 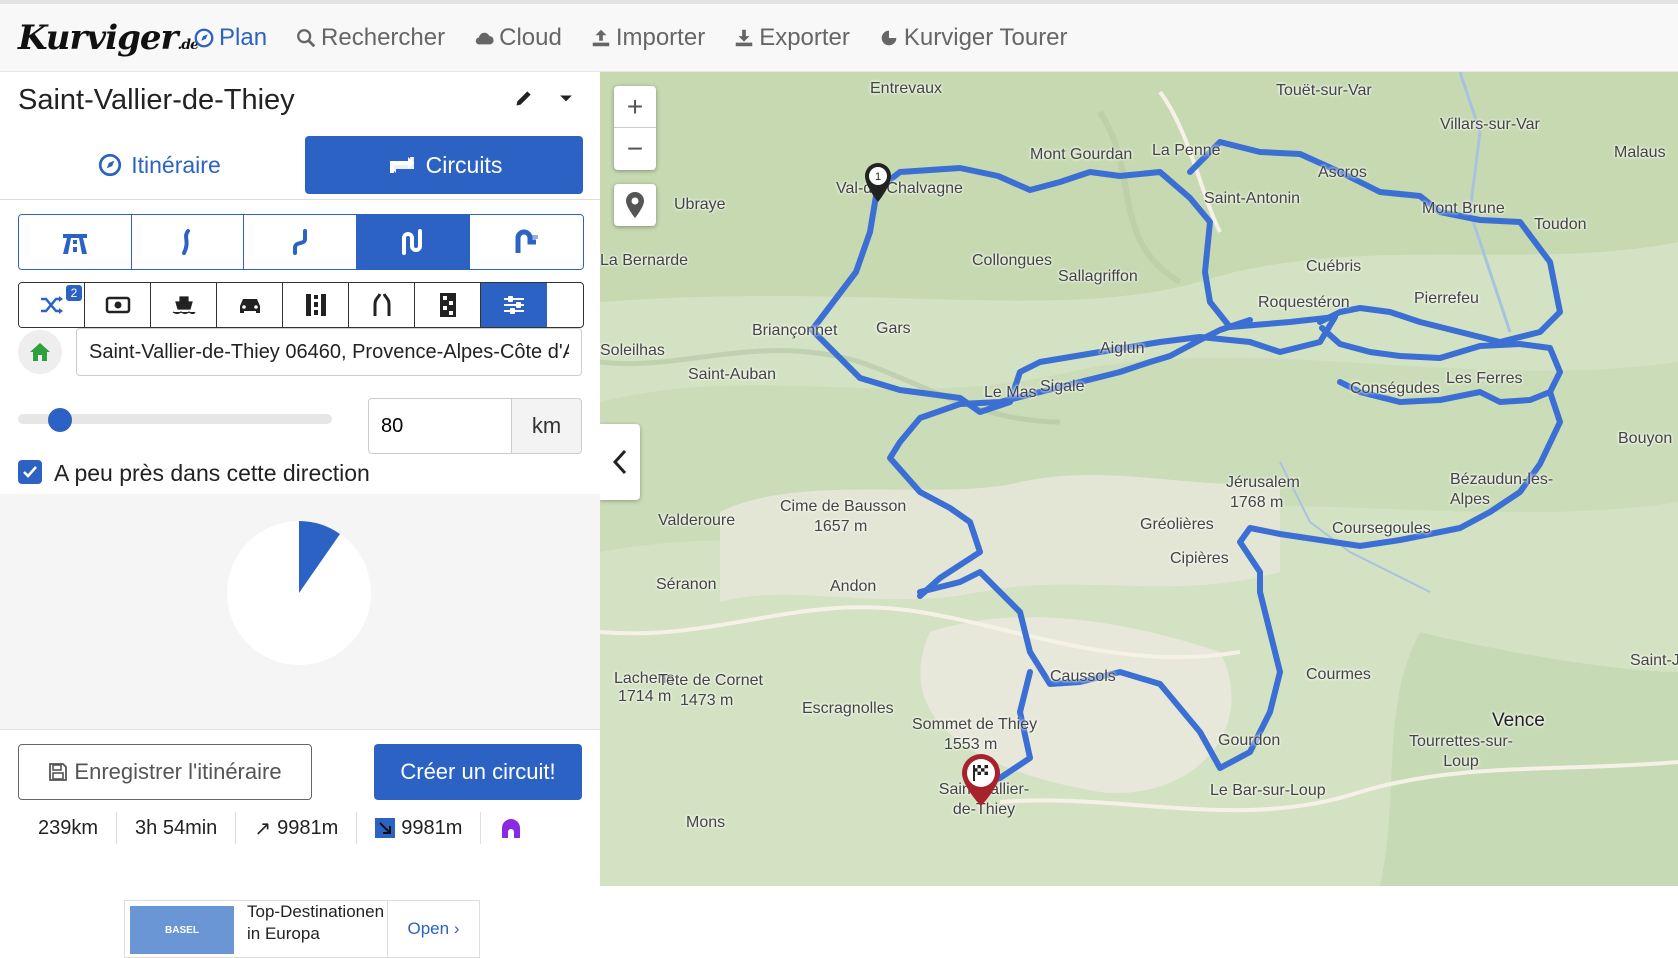 What do you see at coordinates (1083, 676) in the screenshot?
I see `place-label: Caussols` at bounding box center [1083, 676].